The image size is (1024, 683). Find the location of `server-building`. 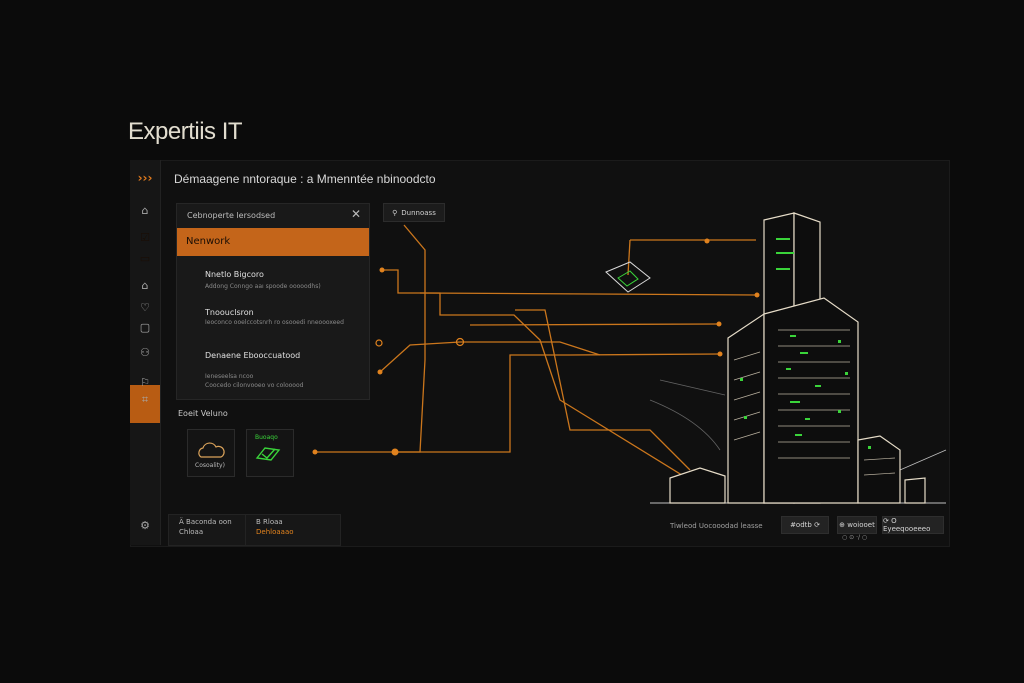

server-building is located at coordinates (797, 358).